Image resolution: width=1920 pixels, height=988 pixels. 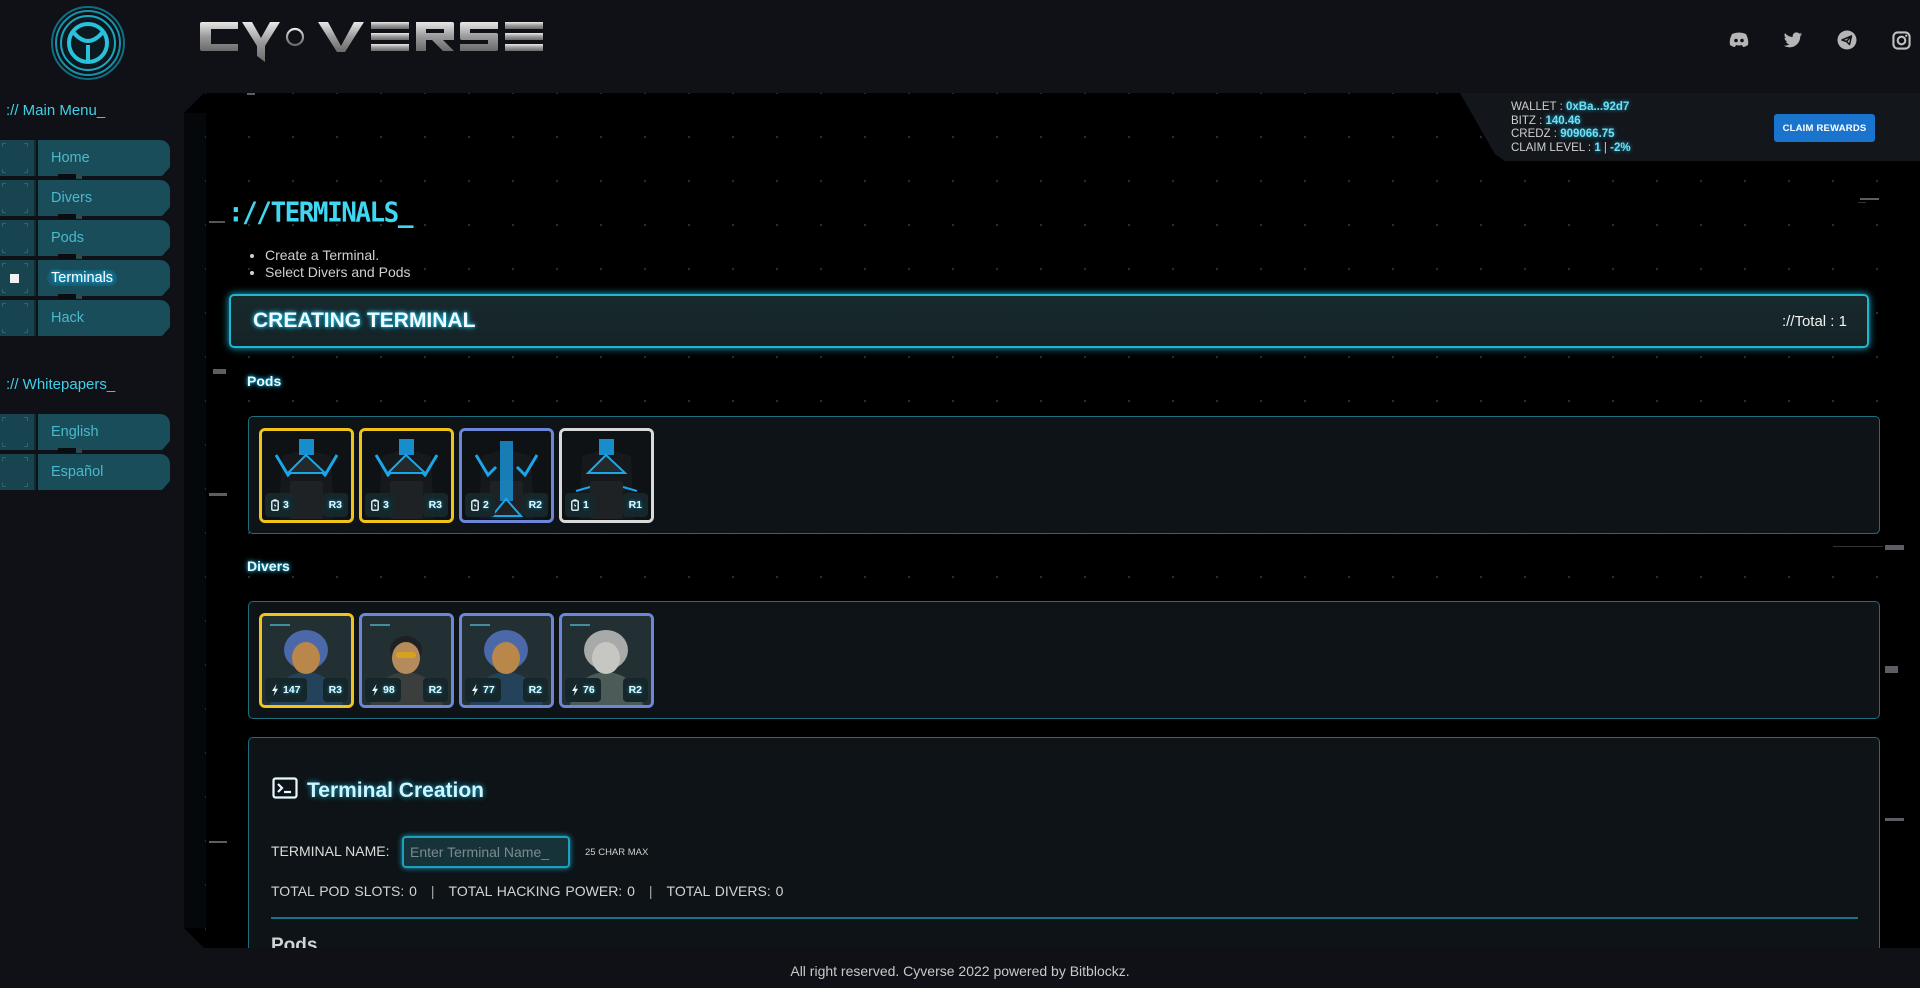 What do you see at coordinates (1563, 120) in the screenshot?
I see `bitz-value: 140.46` at bounding box center [1563, 120].